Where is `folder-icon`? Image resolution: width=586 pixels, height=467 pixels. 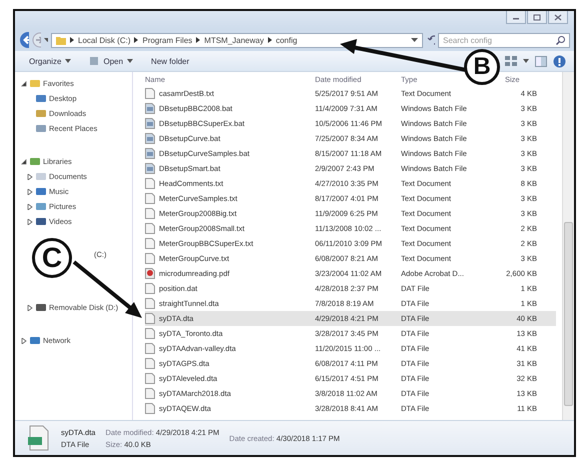
folder-icon is located at coordinates (61, 40).